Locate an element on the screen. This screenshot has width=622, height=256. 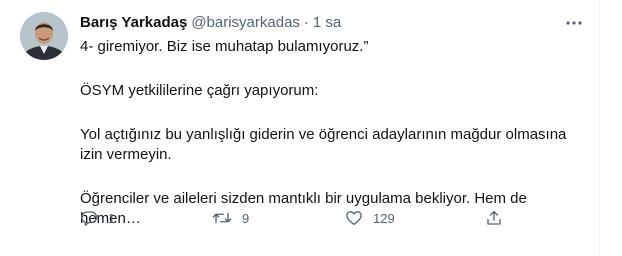
reply-count: 1 is located at coordinates (112, 218).